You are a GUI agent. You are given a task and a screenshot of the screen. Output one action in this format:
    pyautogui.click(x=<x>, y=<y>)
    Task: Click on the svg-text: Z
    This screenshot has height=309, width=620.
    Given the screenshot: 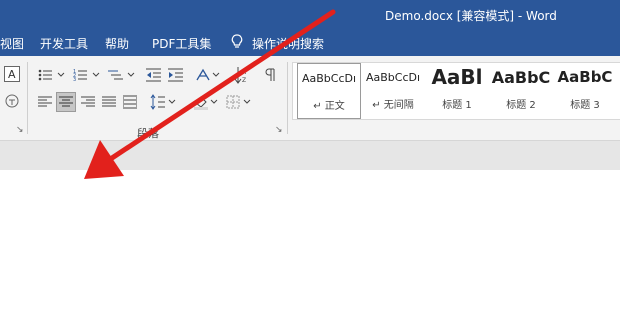 What is the action you would take?
    pyautogui.click(x=244, y=80)
    